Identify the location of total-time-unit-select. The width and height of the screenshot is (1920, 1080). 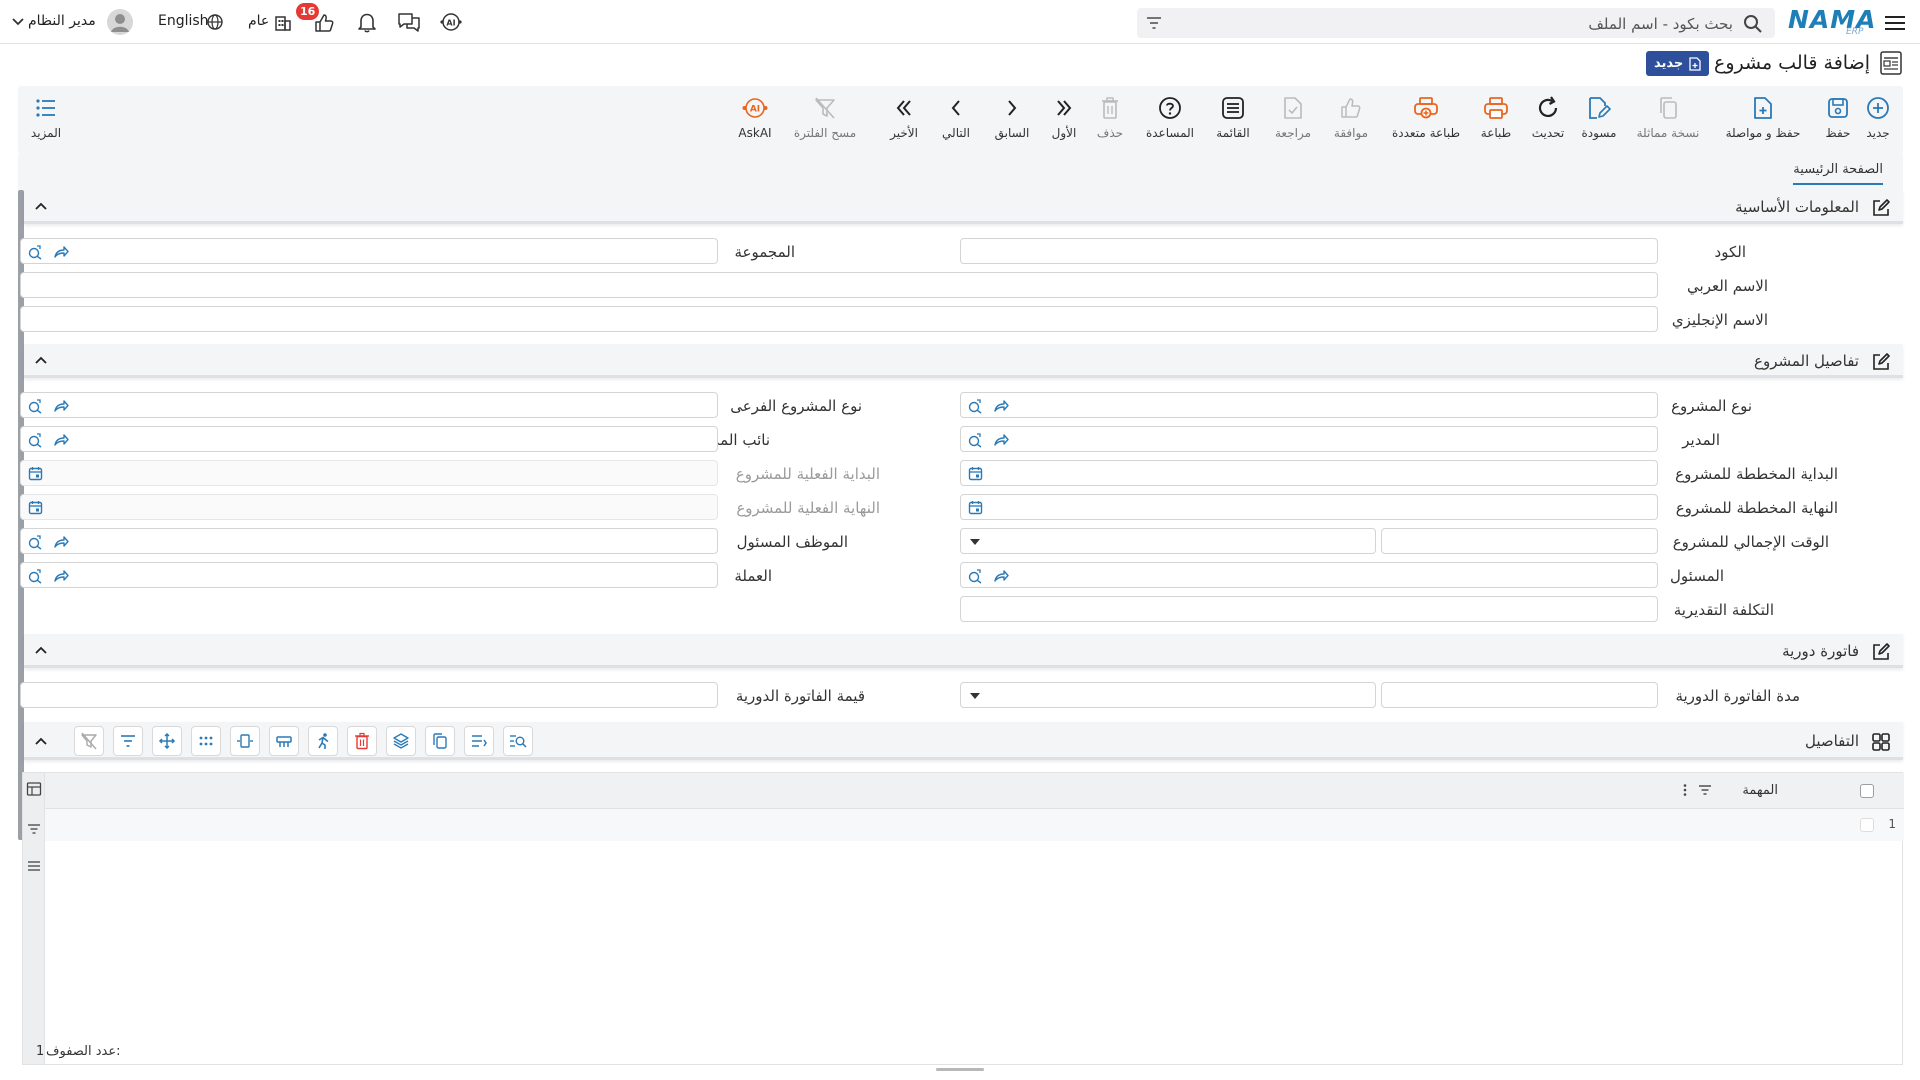
(1168, 541).